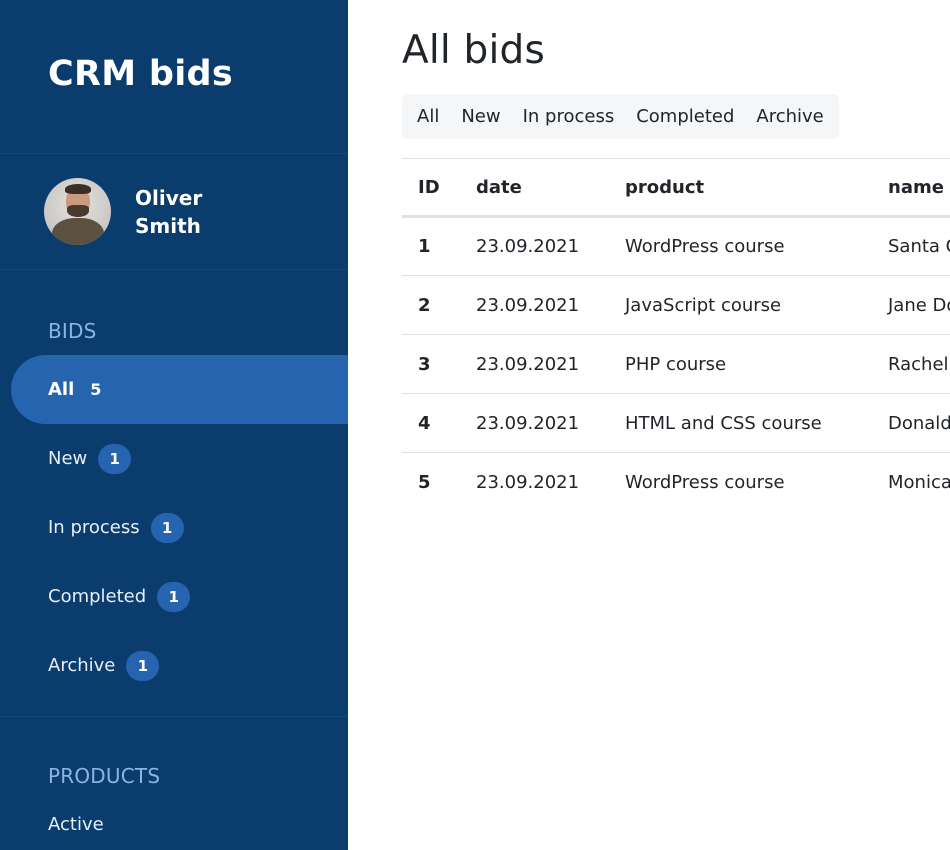 This screenshot has width=950, height=850. What do you see at coordinates (480, 116) in the screenshot?
I see `filter-new: New` at bounding box center [480, 116].